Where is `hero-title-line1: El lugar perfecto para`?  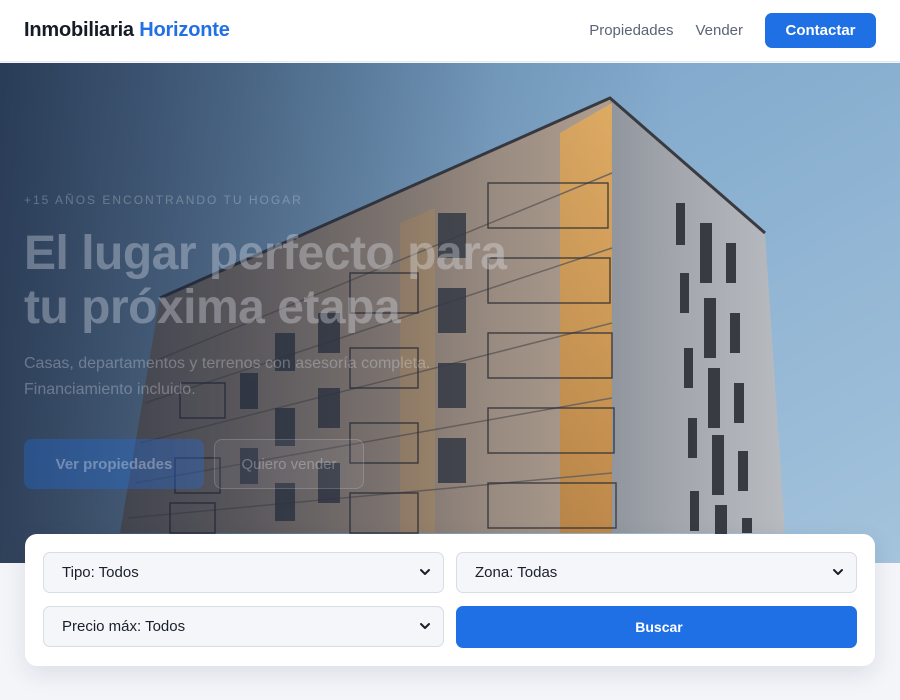
hero-title-line1: El lugar perfecto para is located at coordinates (265, 253).